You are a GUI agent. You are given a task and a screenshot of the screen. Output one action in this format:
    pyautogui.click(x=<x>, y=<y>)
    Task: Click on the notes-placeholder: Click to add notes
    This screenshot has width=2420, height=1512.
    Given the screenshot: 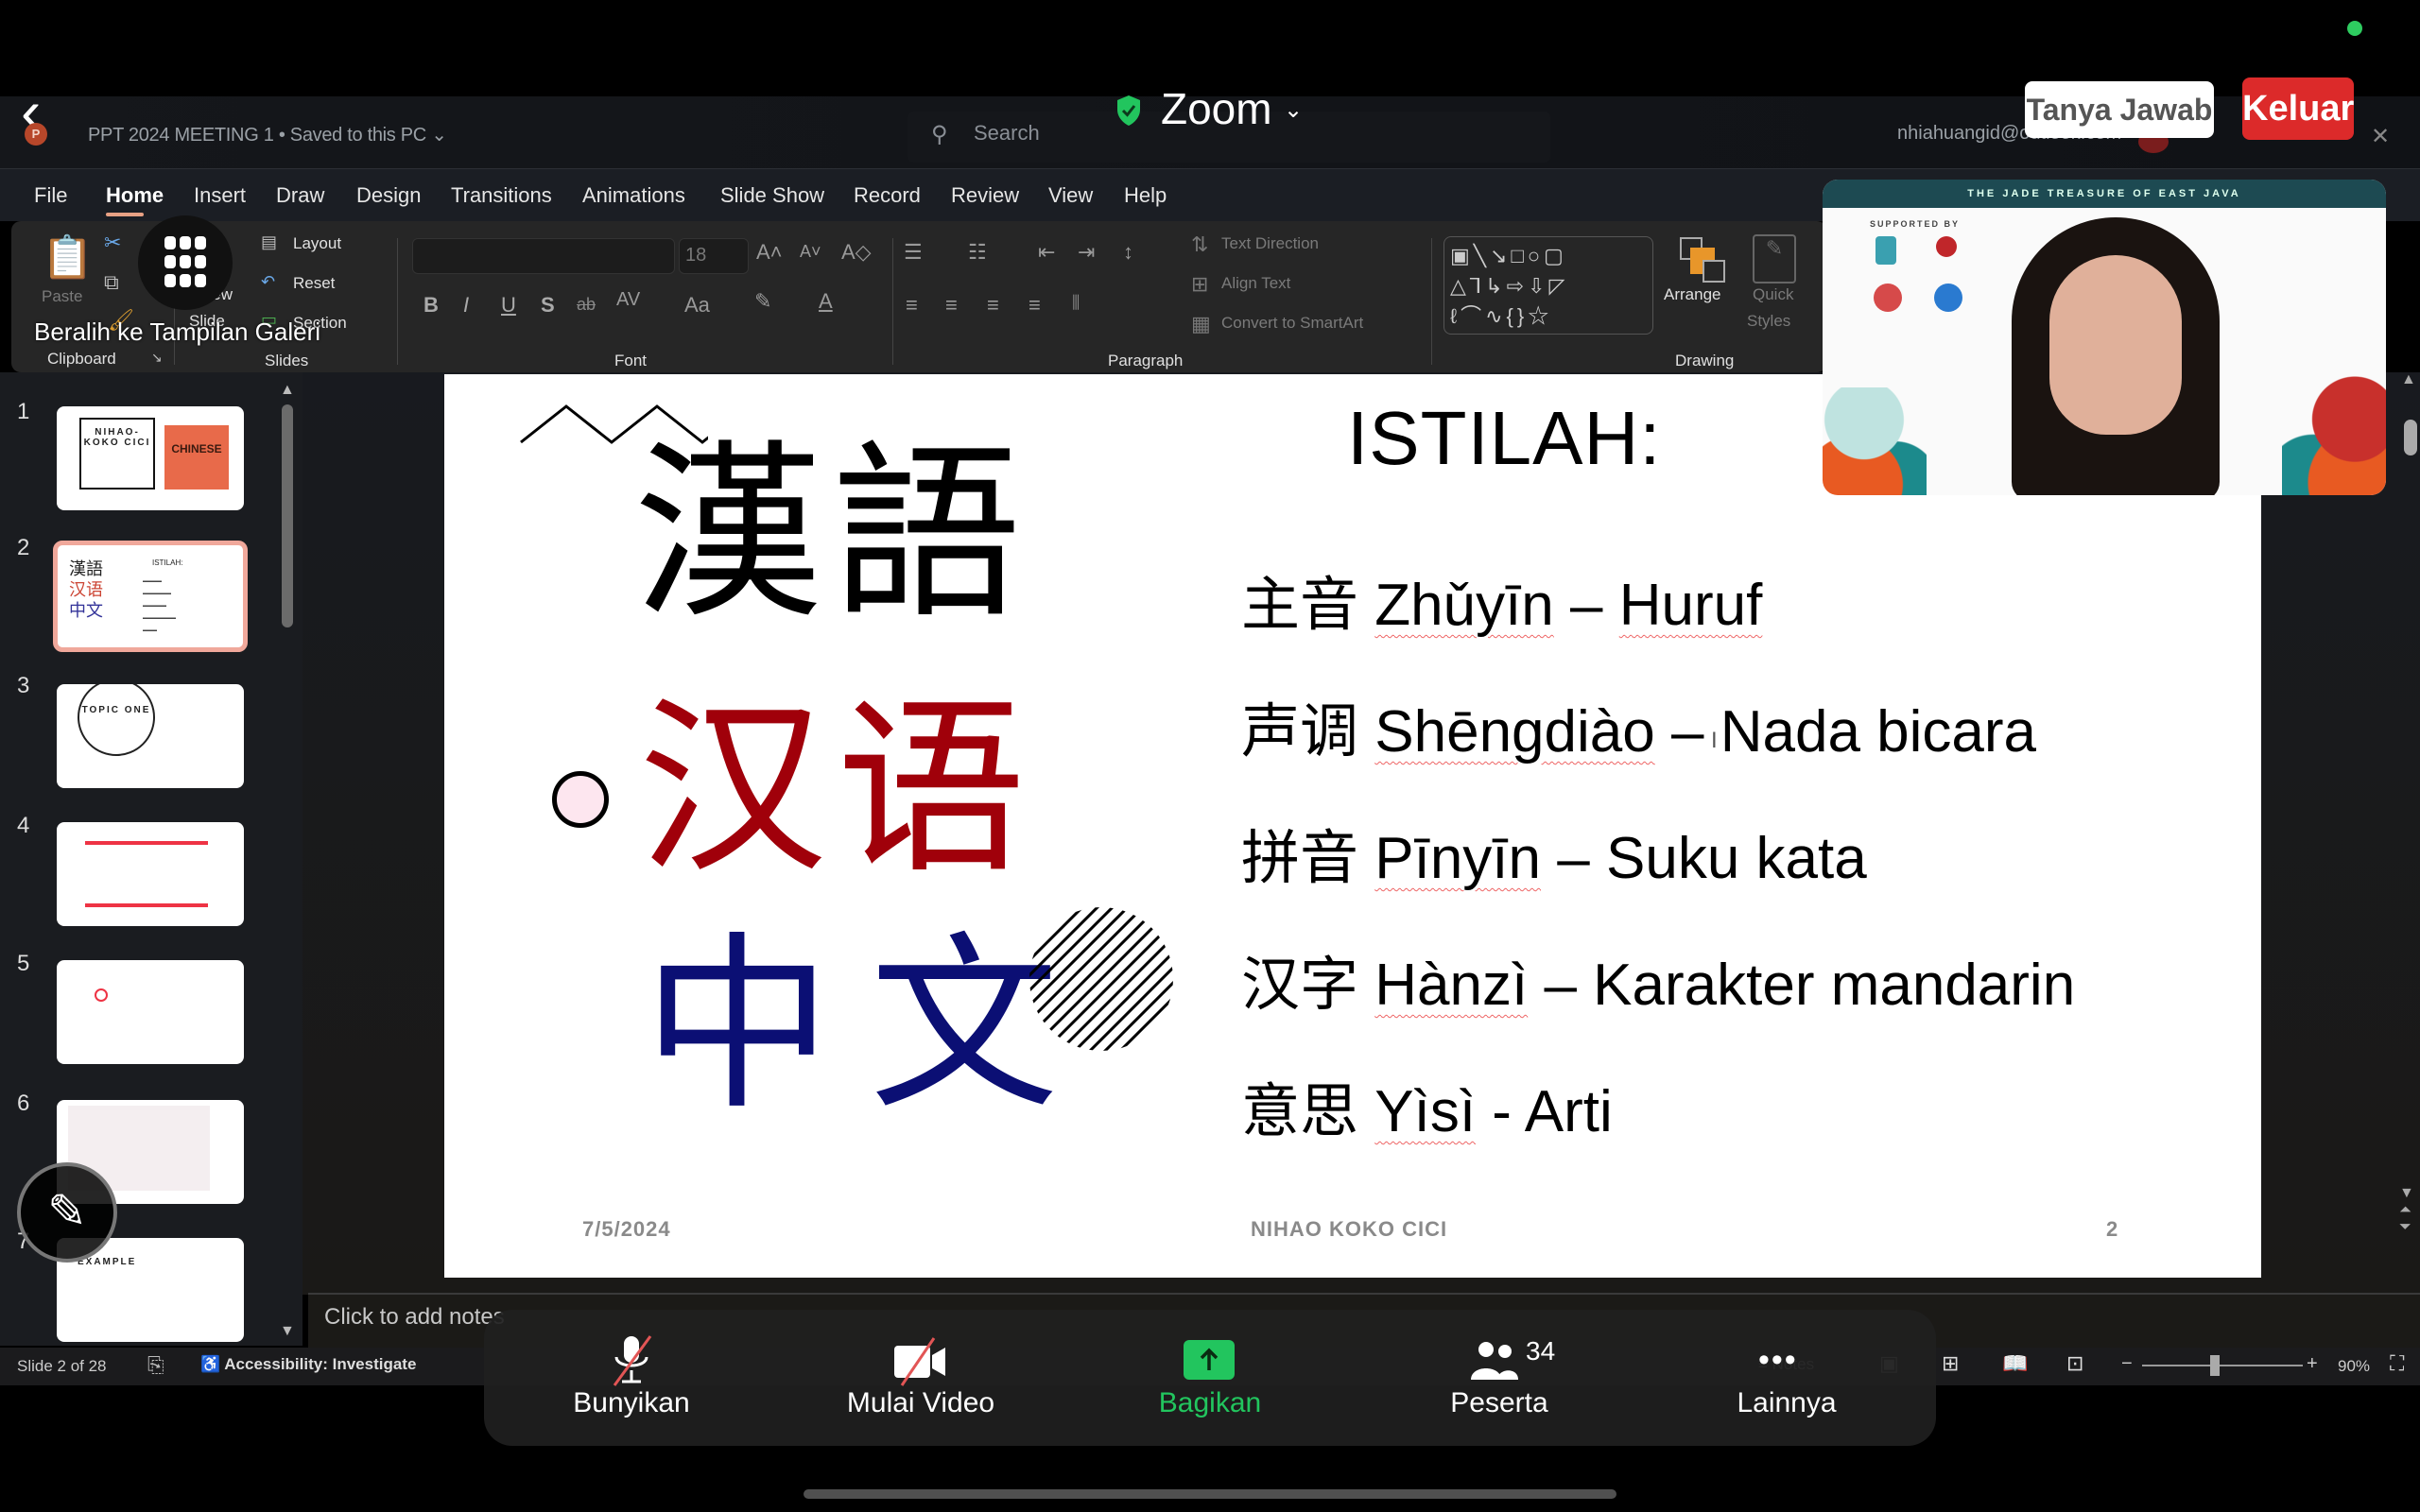 What is the action you would take?
    pyautogui.click(x=414, y=1317)
    